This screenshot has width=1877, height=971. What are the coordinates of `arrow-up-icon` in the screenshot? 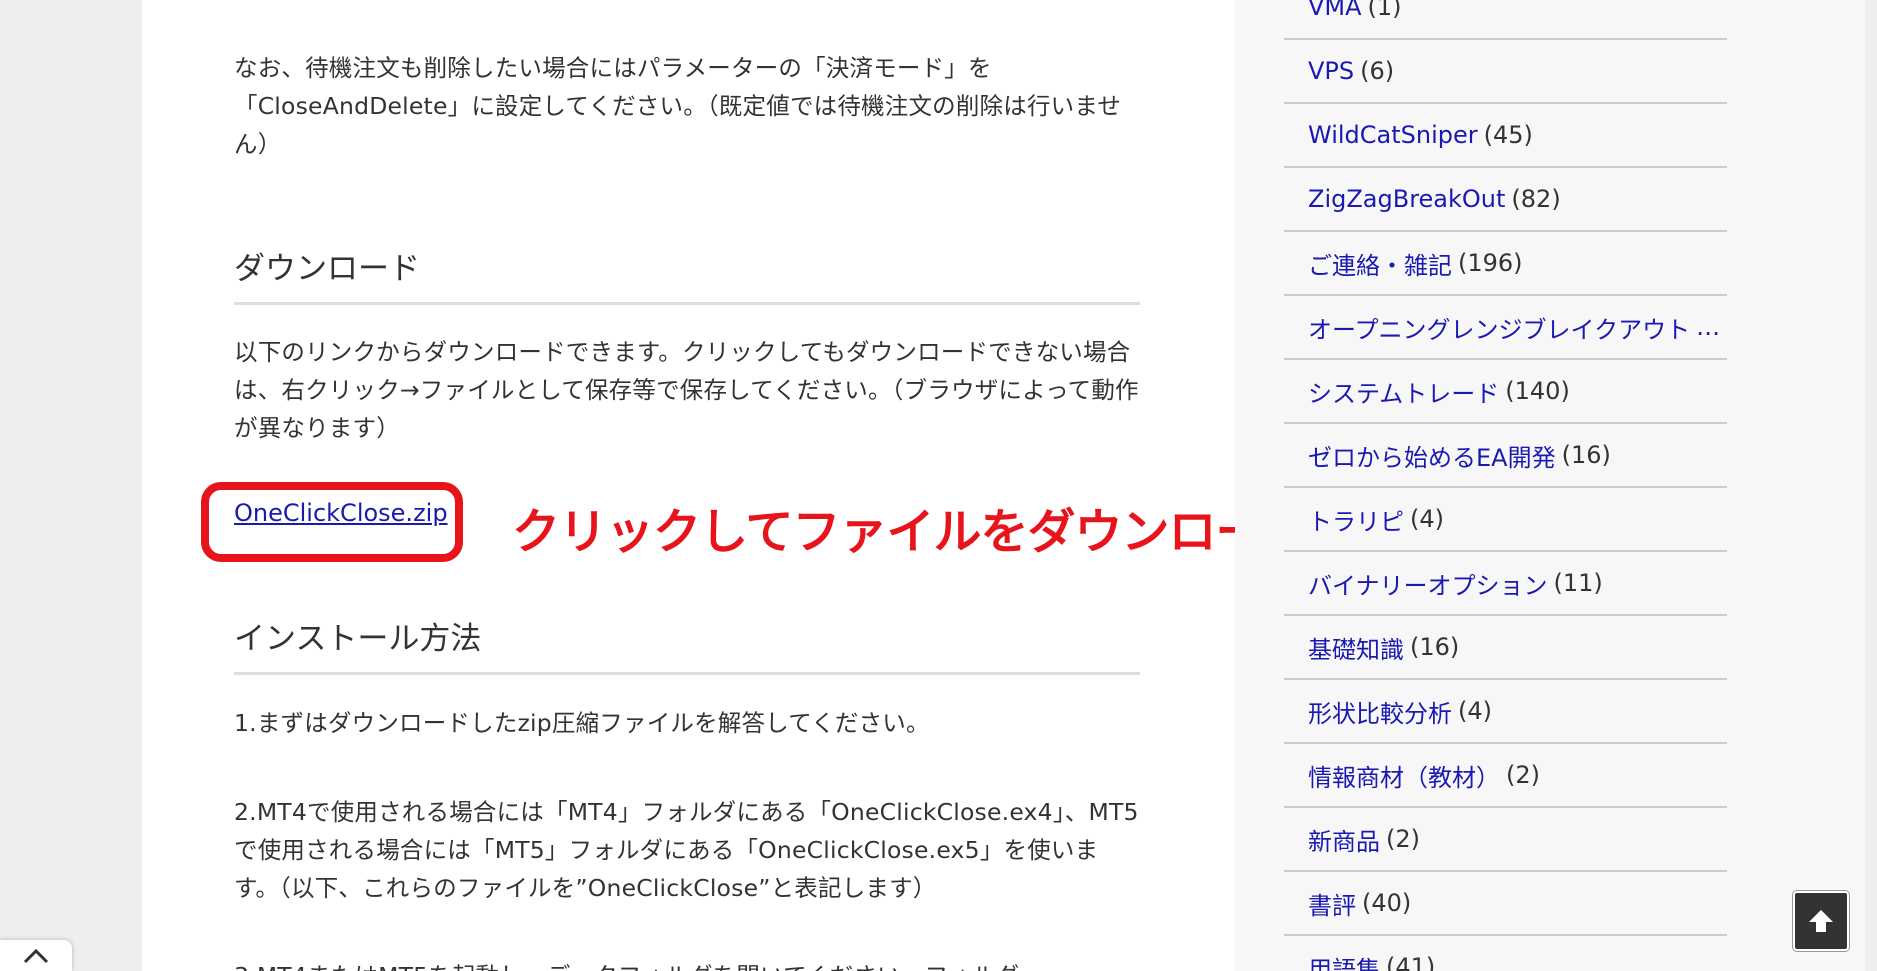 It's located at (1821, 921).